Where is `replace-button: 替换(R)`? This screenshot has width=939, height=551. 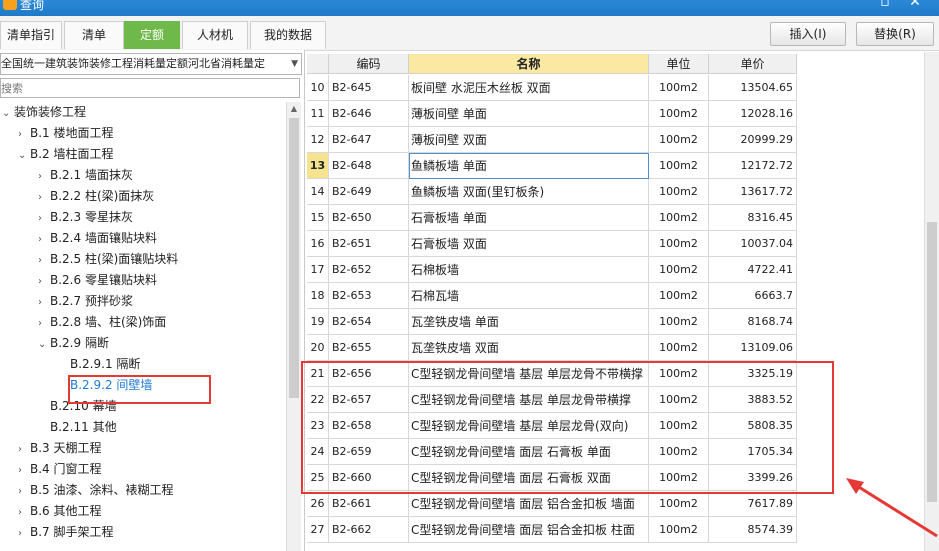
replace-button: 替换(R) is located at coordinates (895, 34).